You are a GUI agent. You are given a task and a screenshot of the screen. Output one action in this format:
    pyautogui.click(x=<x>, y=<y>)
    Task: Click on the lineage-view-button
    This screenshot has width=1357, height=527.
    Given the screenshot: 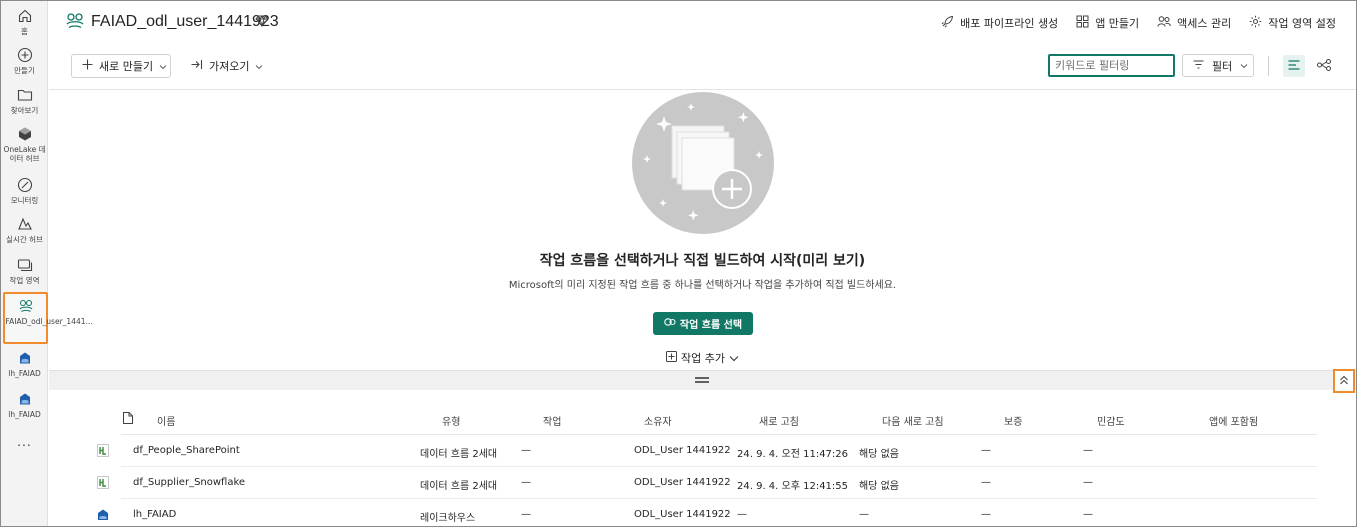 What is the action you would take?
    pyautogui.click(x=1324, y=66)
    